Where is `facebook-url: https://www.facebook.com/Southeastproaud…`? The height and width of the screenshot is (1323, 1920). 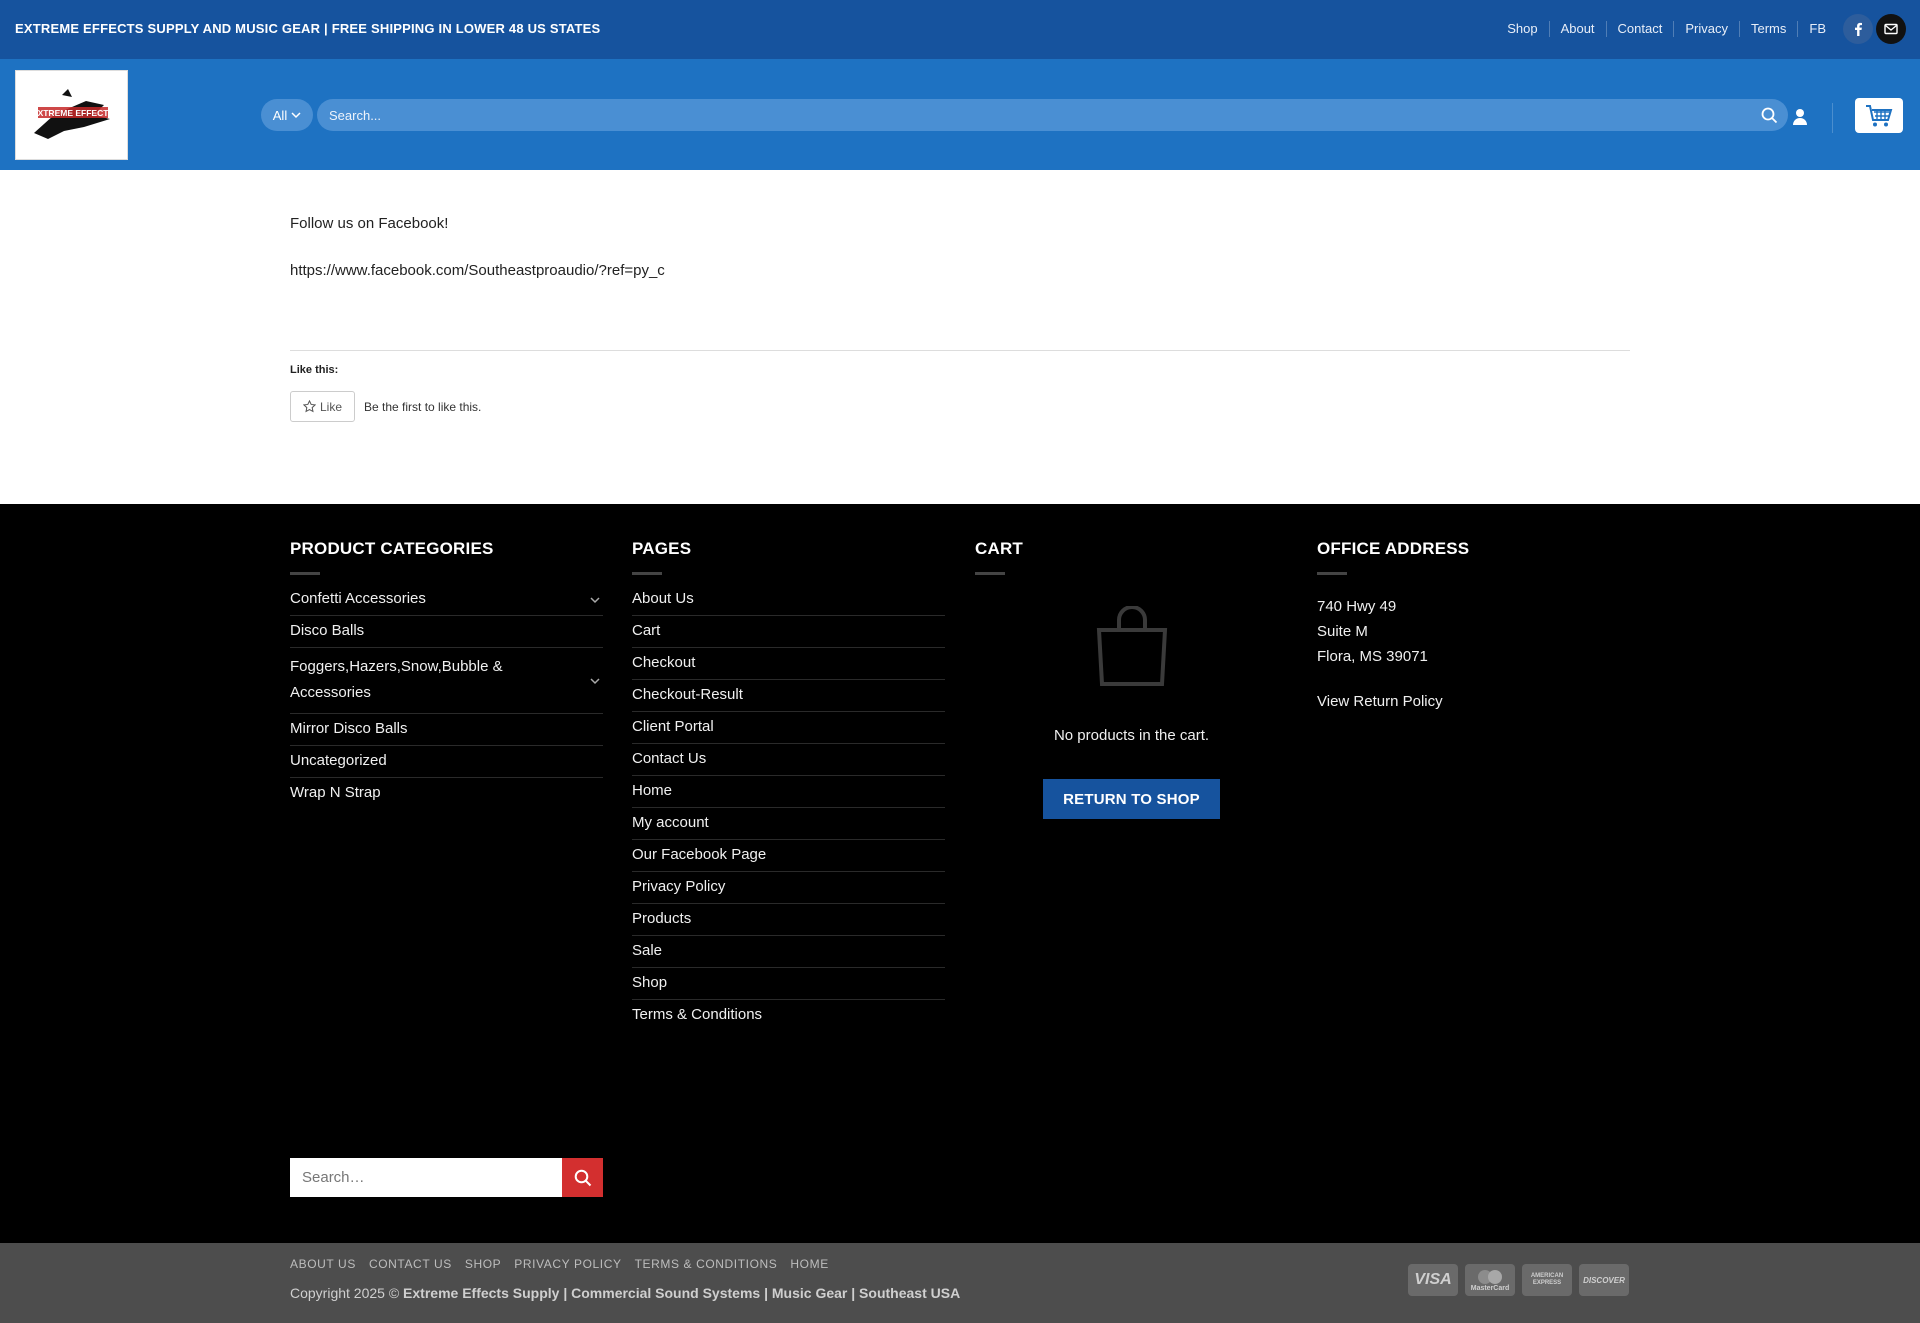 facebook-url: https://www.facebook.com/Southeastproaud… is located at coordinates (477, 270).